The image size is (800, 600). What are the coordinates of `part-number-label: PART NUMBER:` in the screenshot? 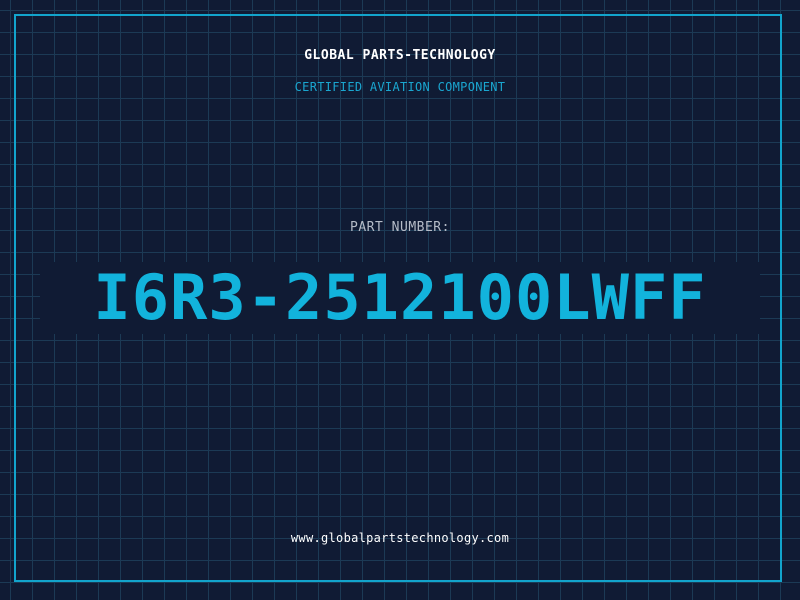 It's located at (400, 227).